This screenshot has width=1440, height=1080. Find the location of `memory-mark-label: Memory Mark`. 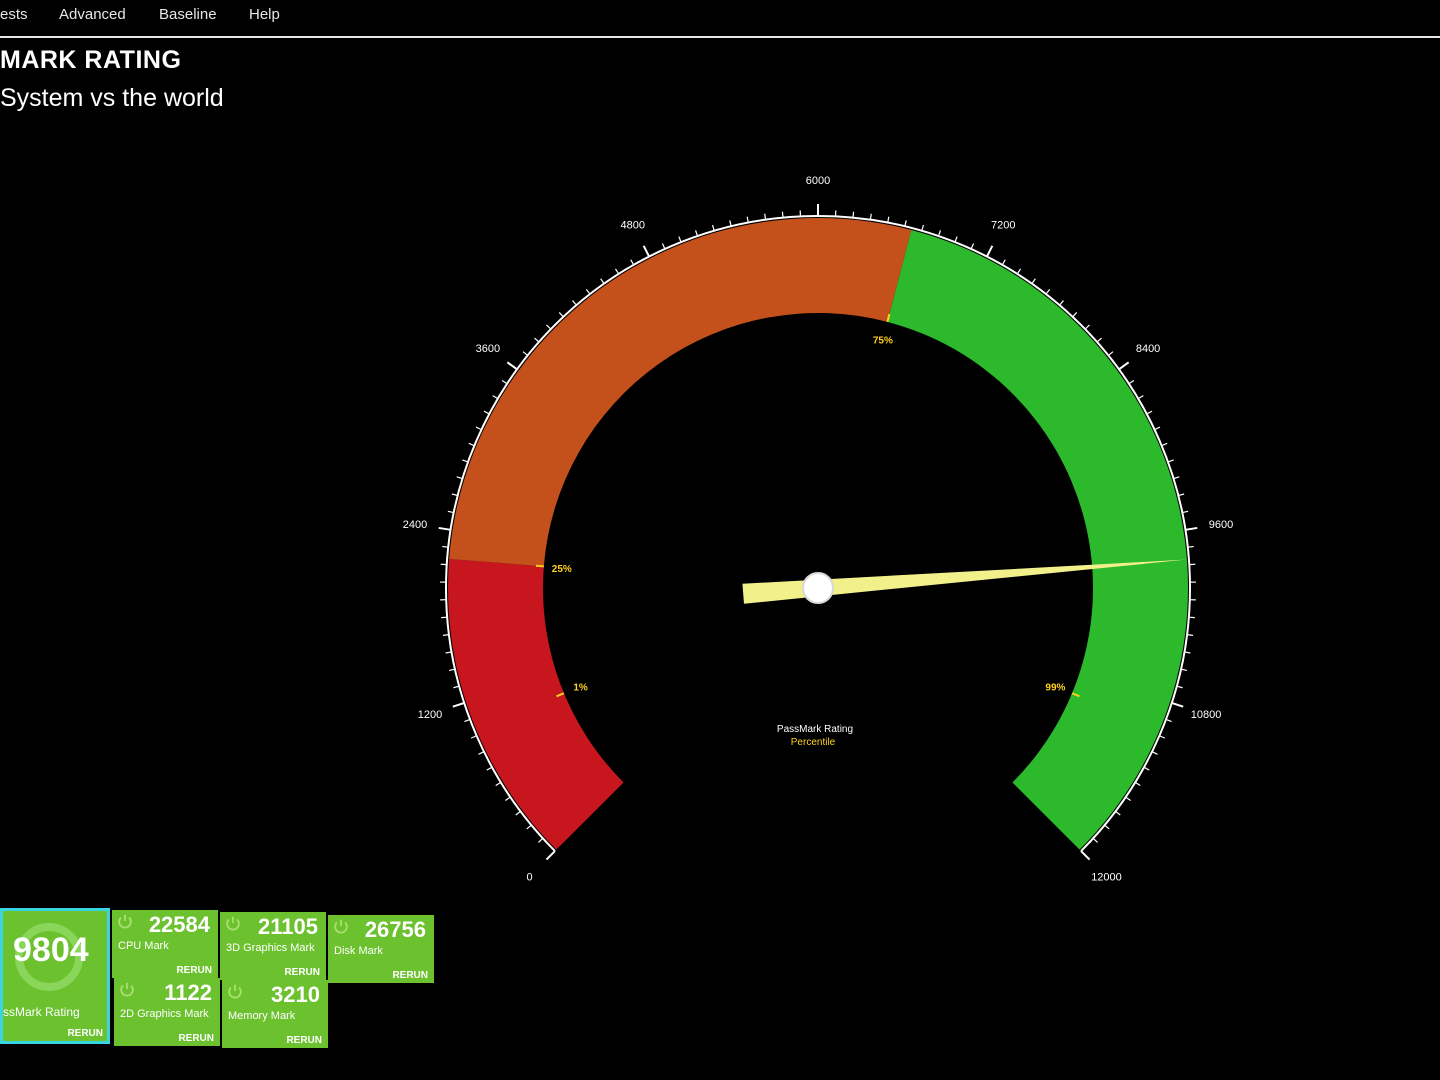

memory-mark-label: Memory Mark is located at coordinates (262, 1016).